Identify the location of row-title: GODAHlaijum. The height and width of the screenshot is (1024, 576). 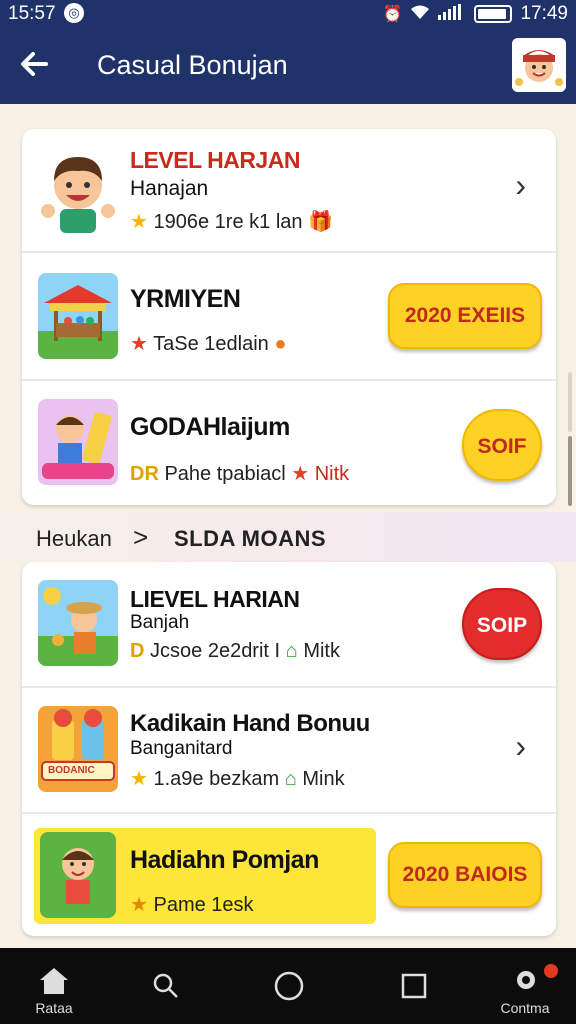
(210, 427).